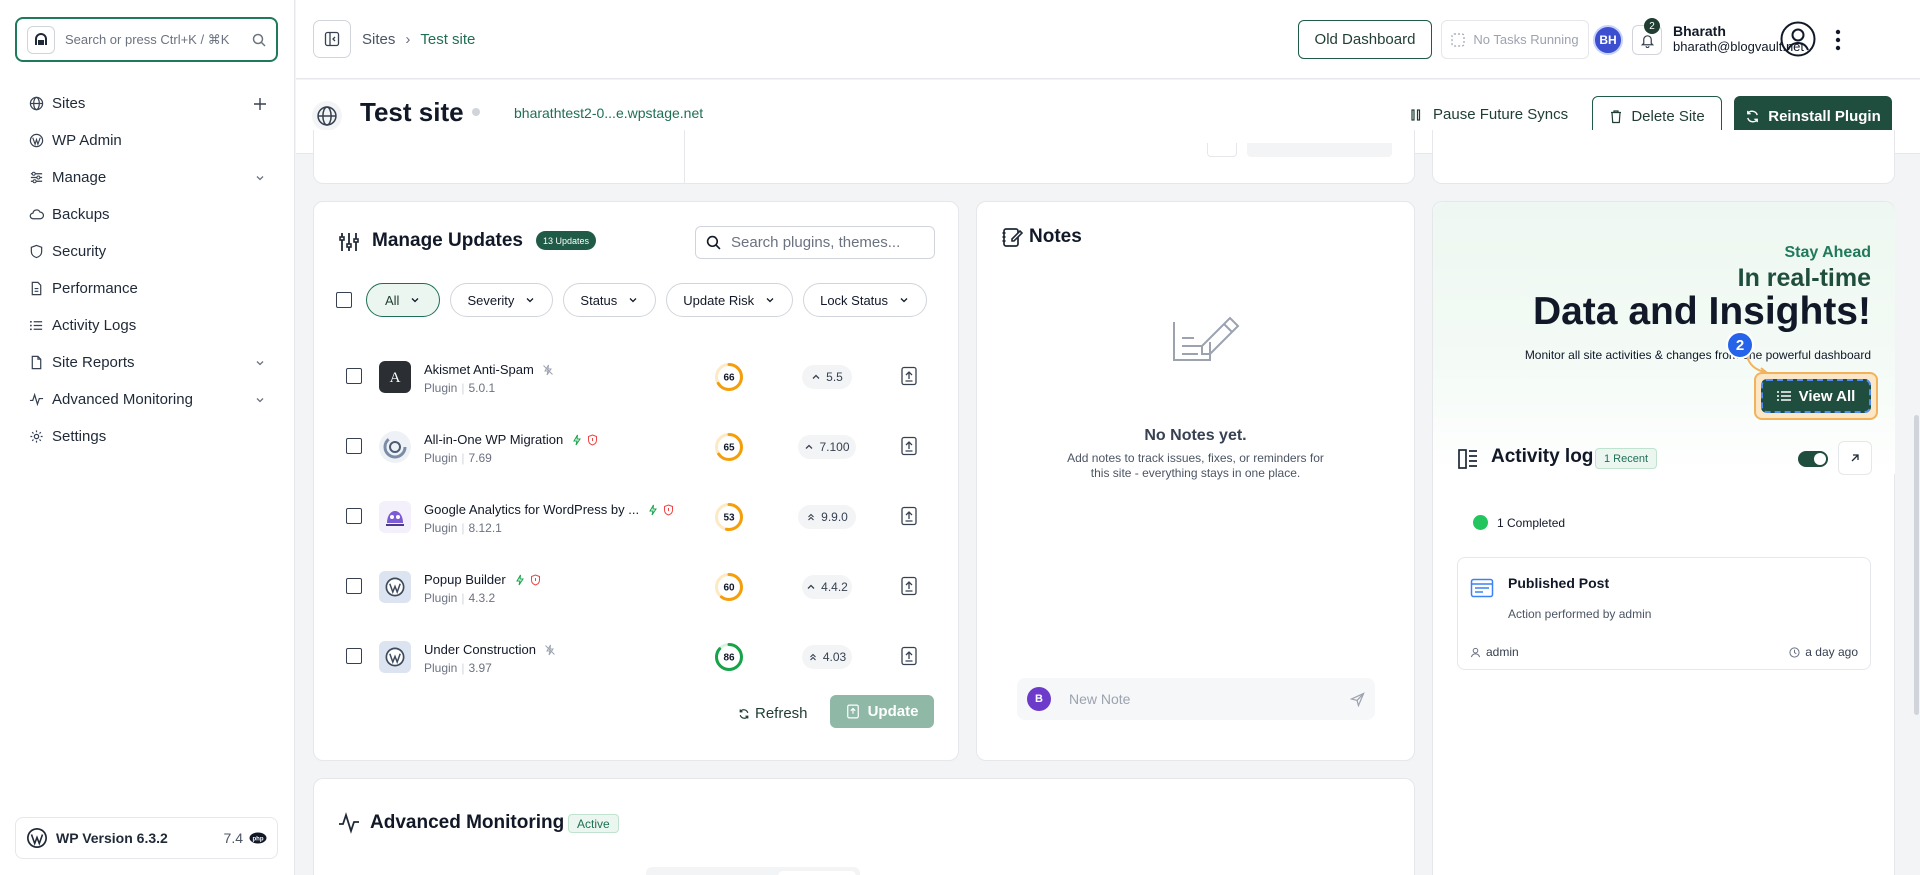 This screenshot has height=875, width=1920. I want to click on user-avatar-icon, so click(1798, 39).